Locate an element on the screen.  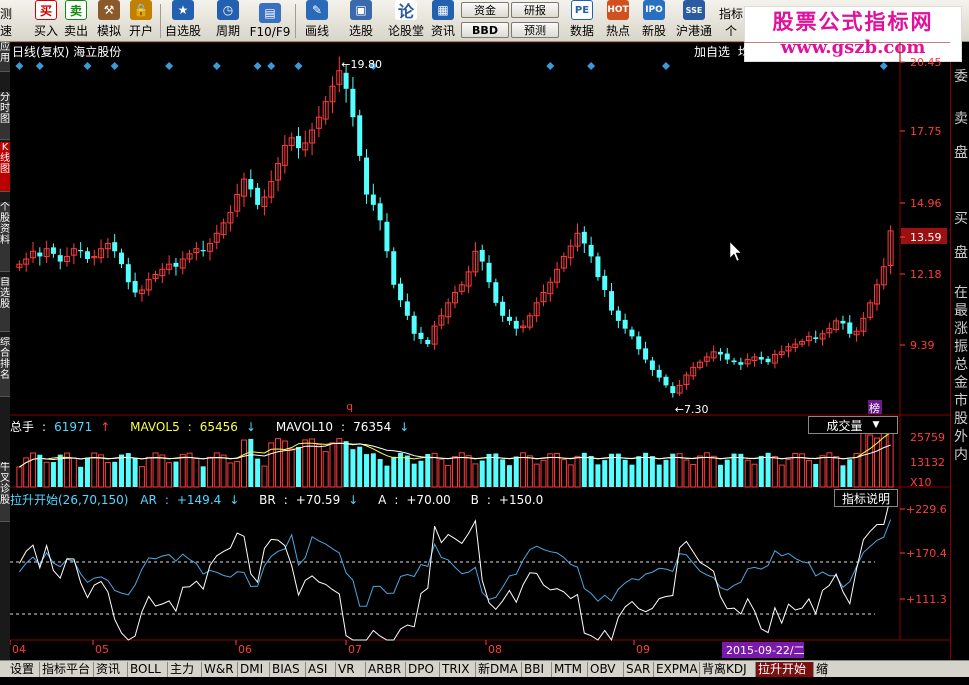
toolbar-period-button: ◷ 周期 is located at coordinates (228, 21).